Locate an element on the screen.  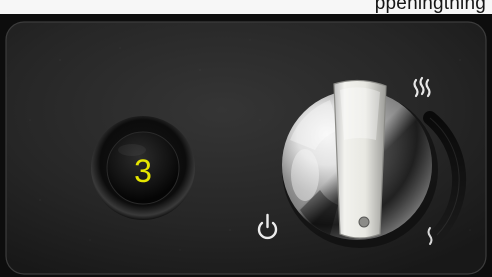
top-caption-text: ppeningthing is located at coordinates (430, 7).